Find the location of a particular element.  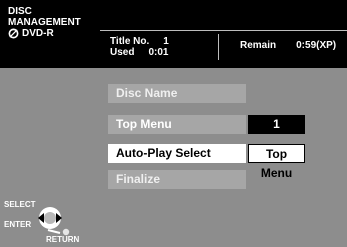

title-info: Title No. 1 Used 0:01 is located at coordinates (139, 47).